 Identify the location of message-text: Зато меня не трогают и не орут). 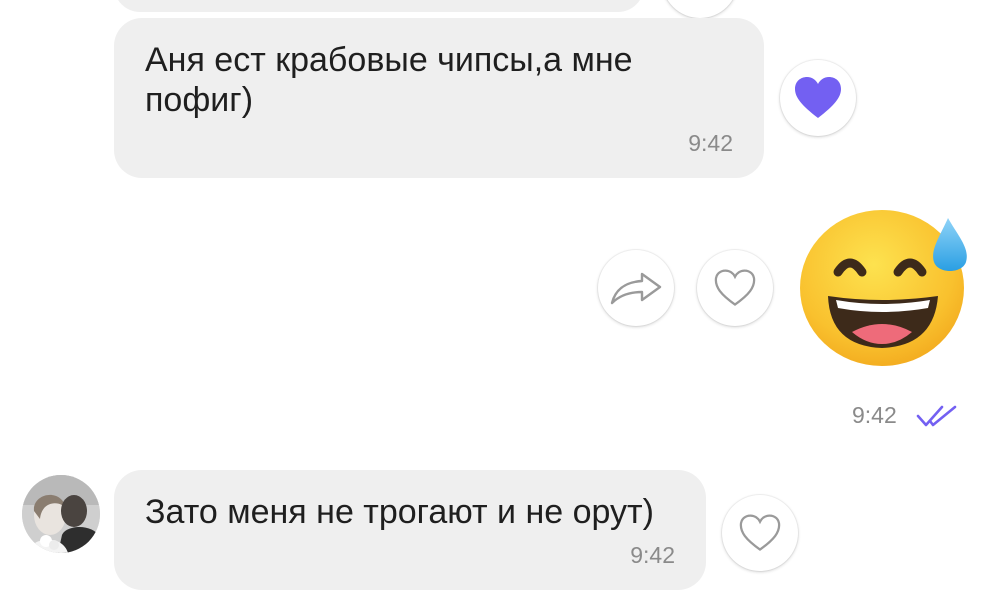
(399, 512).